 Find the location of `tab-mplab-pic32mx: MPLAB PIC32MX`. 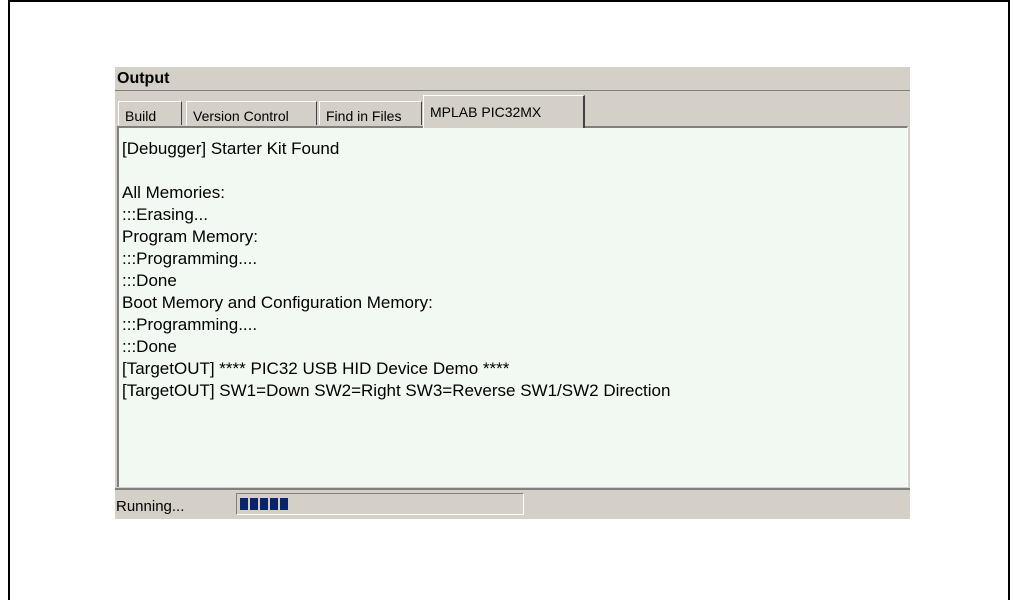

tab-mplab-pic32mx: MPLAB PIC32MX is located at coordinates (504, 111).